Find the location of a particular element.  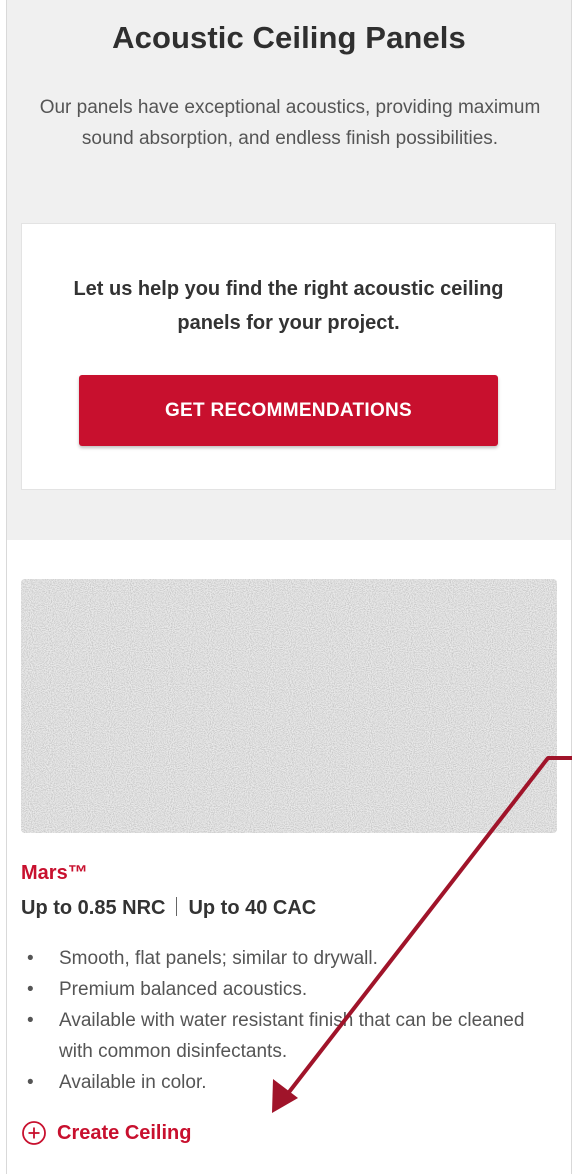

page-title: Acoustic Ceiling Panels is located at coordinates (289, 37).